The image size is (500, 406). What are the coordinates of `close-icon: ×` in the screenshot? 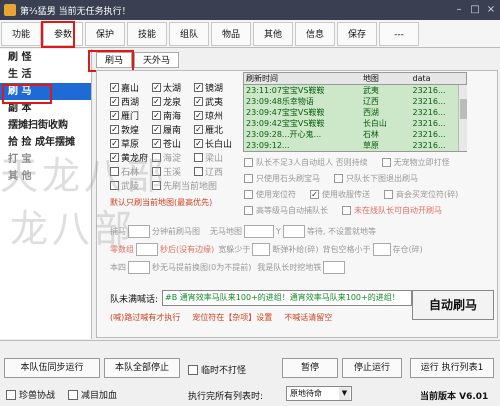 It's located at (491, 10).